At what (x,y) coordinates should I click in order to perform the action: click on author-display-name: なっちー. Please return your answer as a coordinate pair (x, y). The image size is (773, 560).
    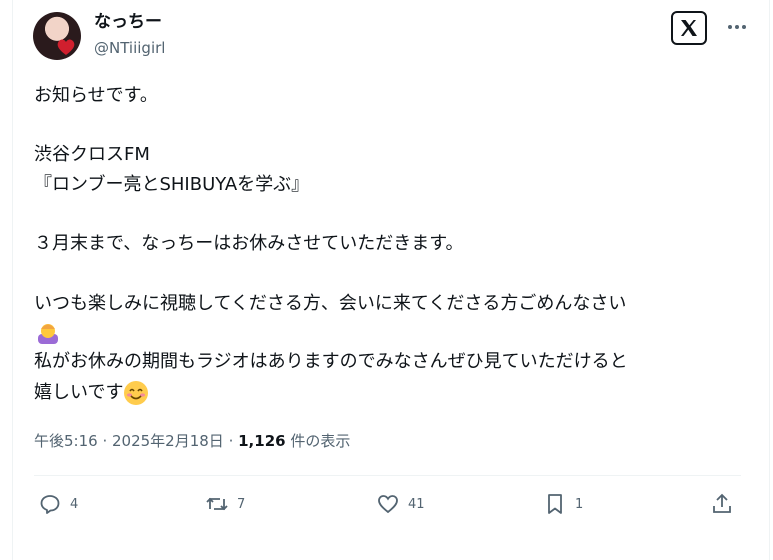
    Looking at the image, I should click on (128, 22).